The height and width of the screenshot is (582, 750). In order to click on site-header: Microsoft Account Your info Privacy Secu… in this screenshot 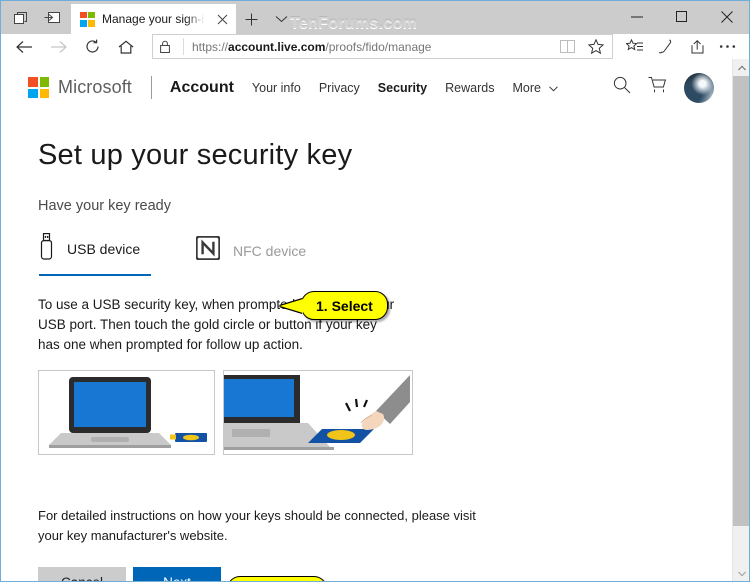, I will do `click(366, 87)`.